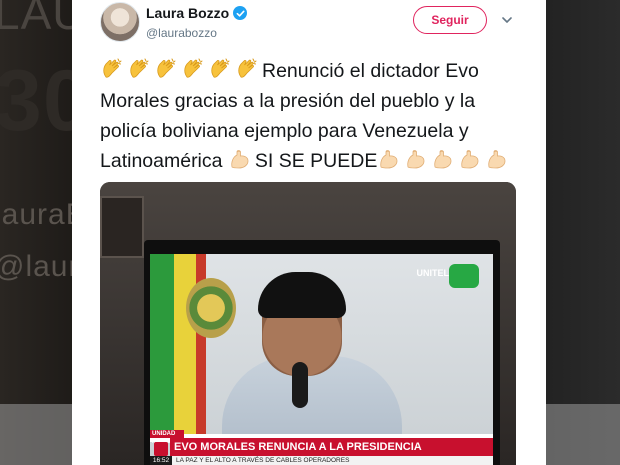 This screenshot has width=620, height=465. Describe the element at coordinates (316, 161) in the screenshot. I see `tweet-text-tail: SI SE PUEDE` at that location.